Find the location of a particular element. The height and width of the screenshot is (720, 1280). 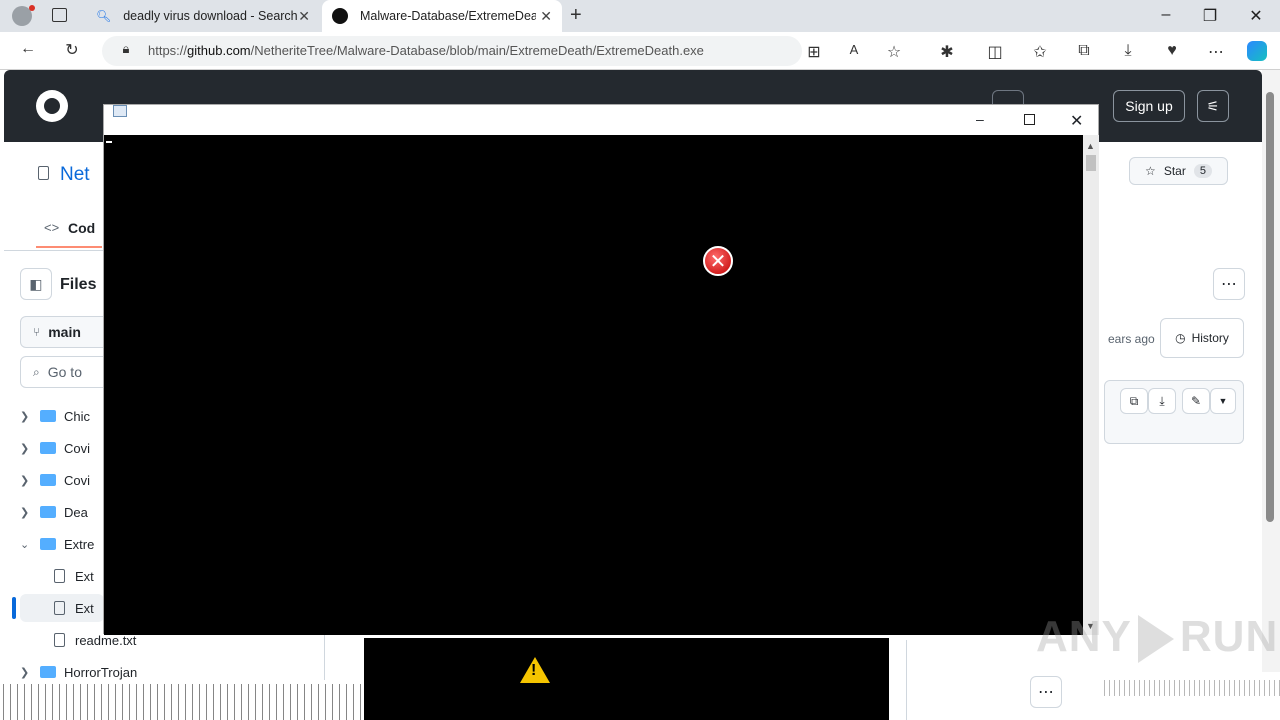

branch-select: ⑂ main is located at coordinates (65, 332).